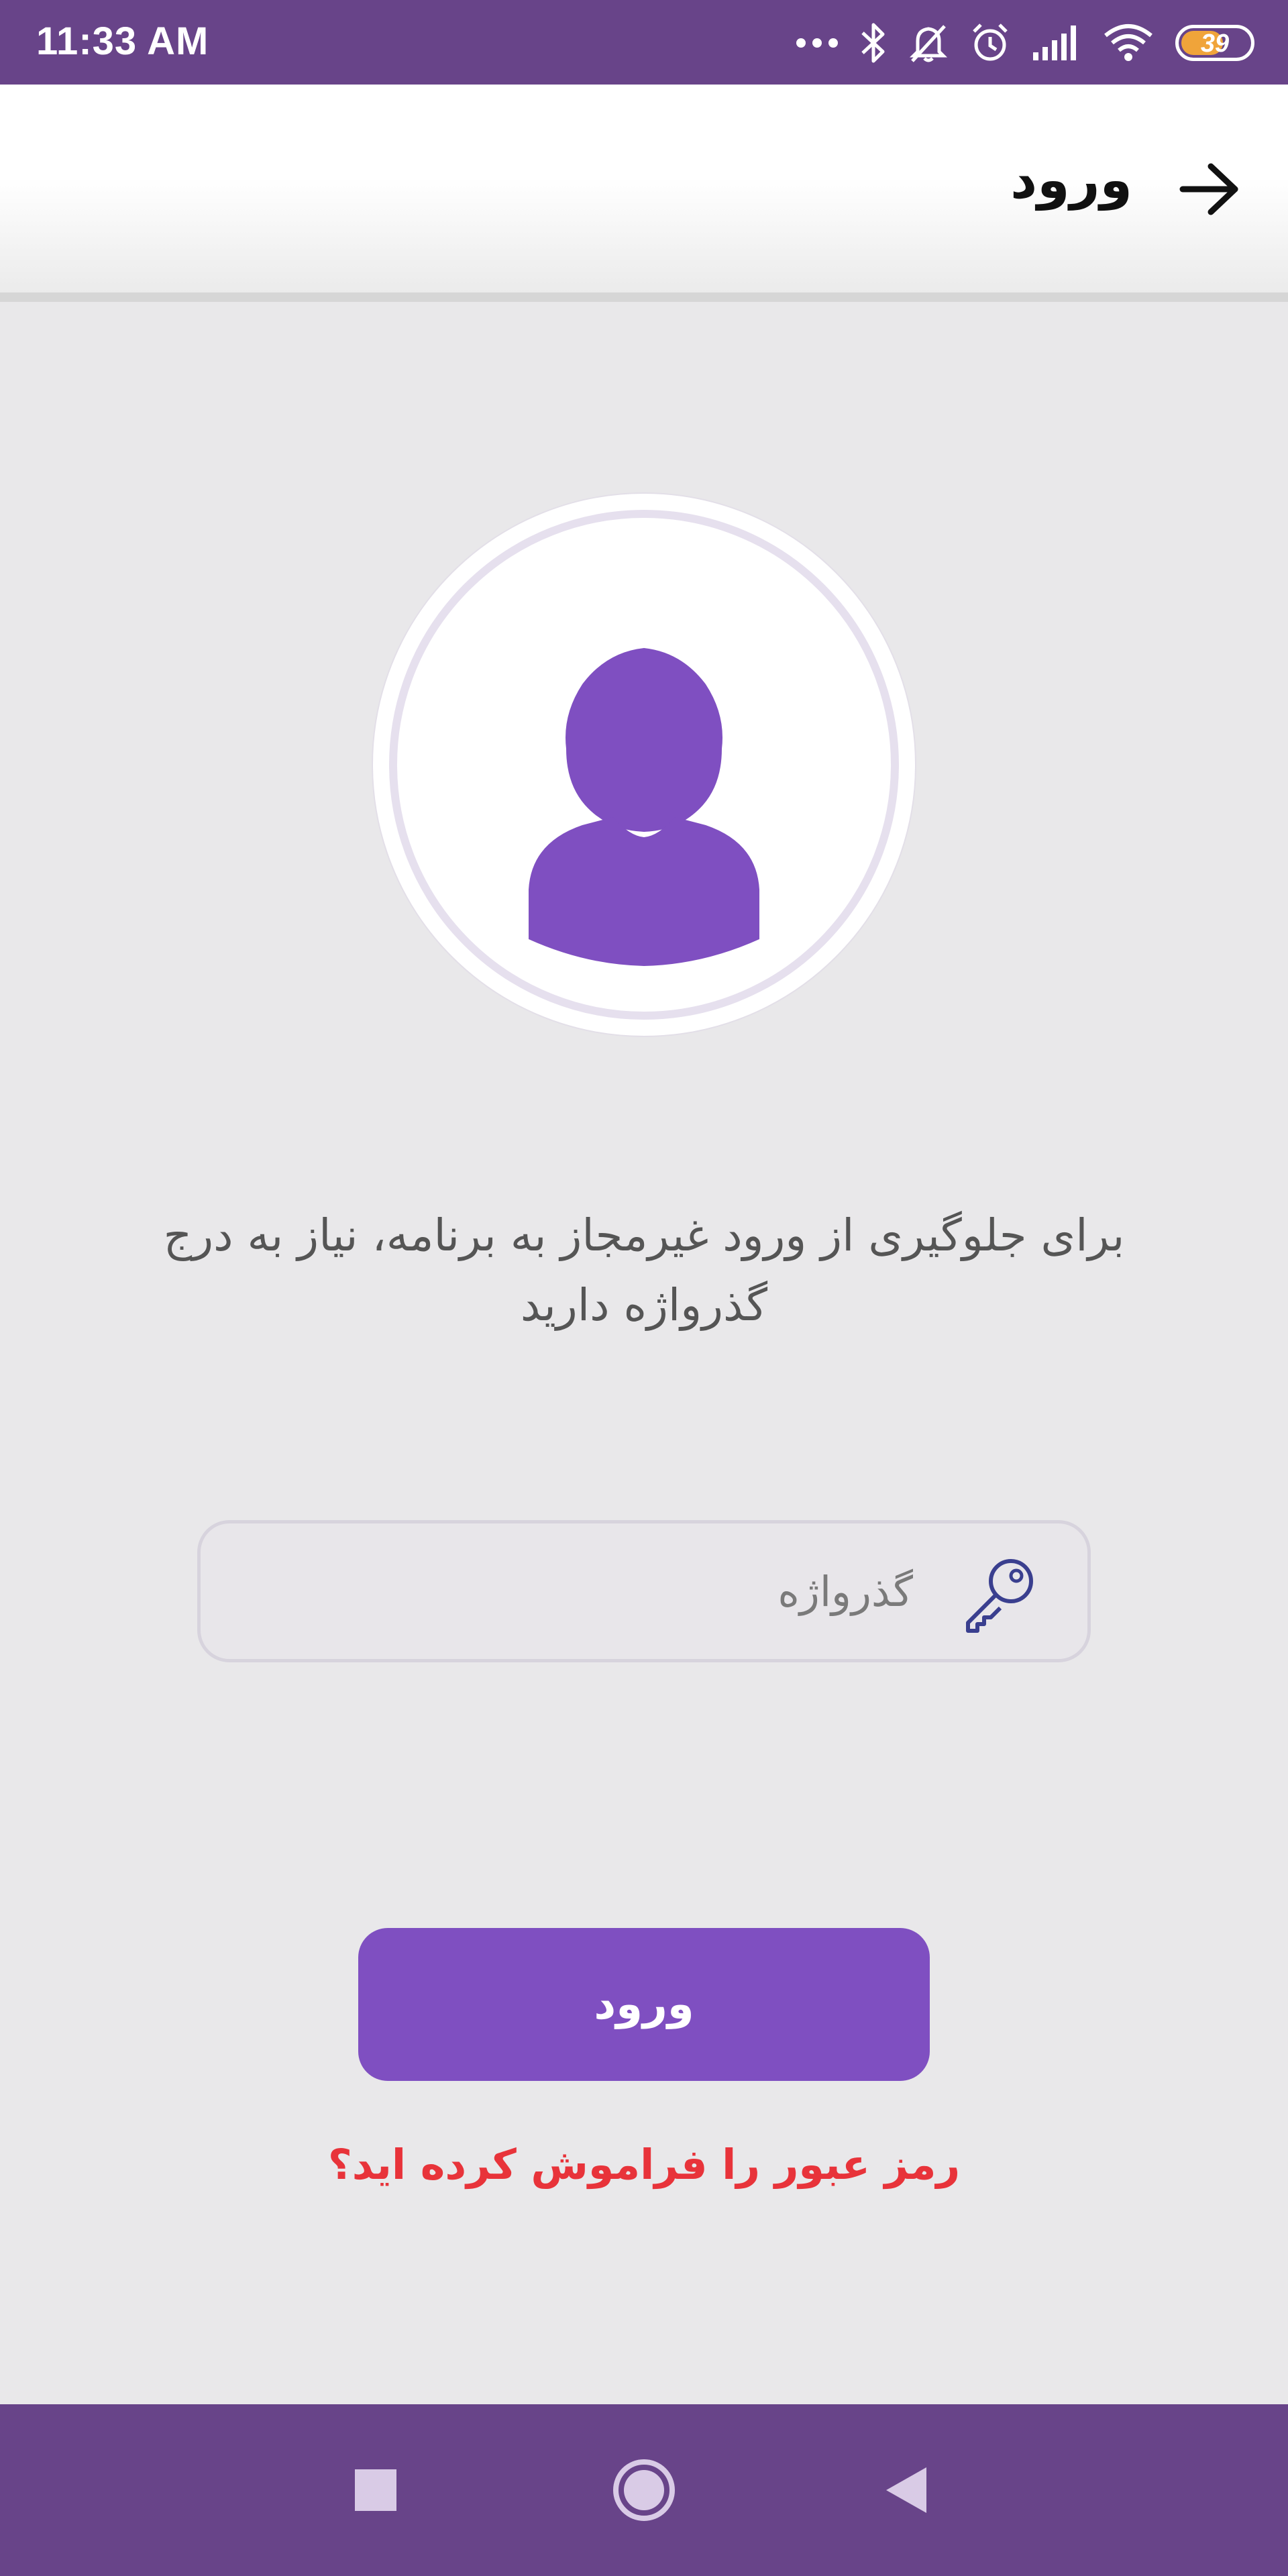 The image size is (1288, 2576). I want to click on battery-level: 39, so click(1215, 44).